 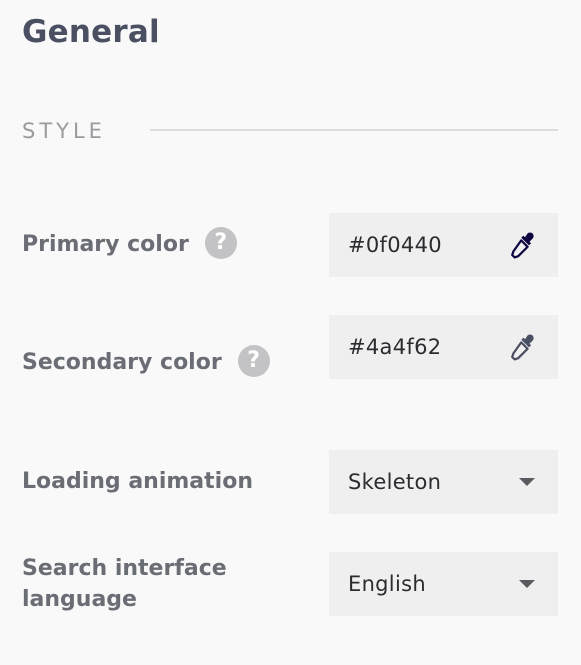 I want to click on primary-color-input: #0f0440, so click(x=443, y=245).